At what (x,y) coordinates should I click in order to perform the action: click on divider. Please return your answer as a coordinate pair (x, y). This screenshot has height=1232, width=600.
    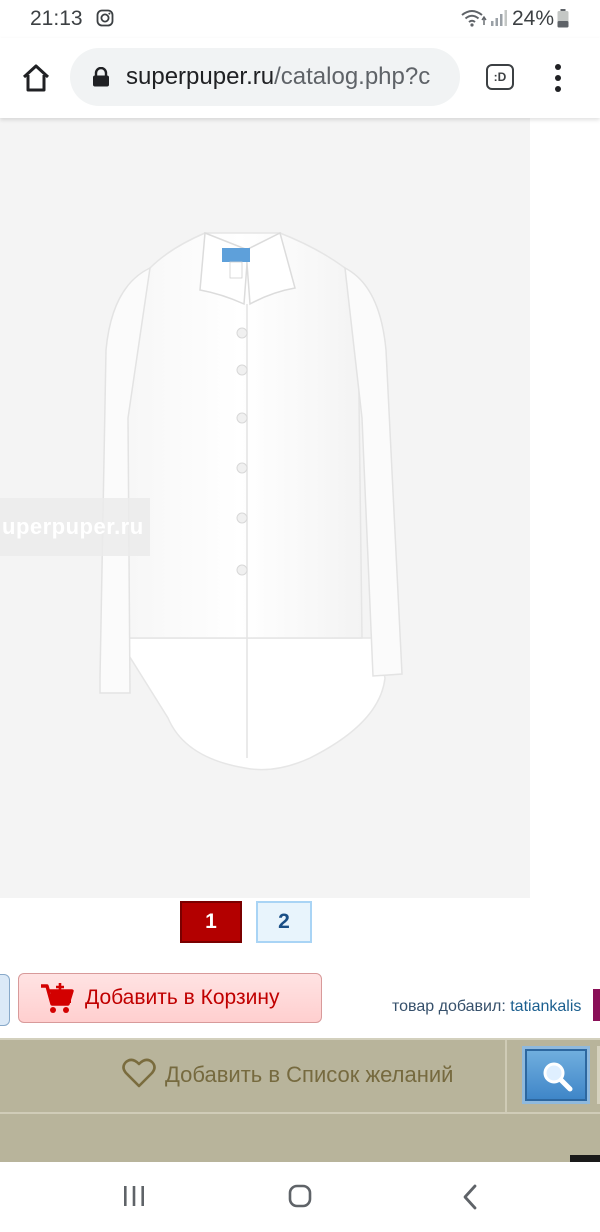
    Looking at the image, I should click on (506, 1076).